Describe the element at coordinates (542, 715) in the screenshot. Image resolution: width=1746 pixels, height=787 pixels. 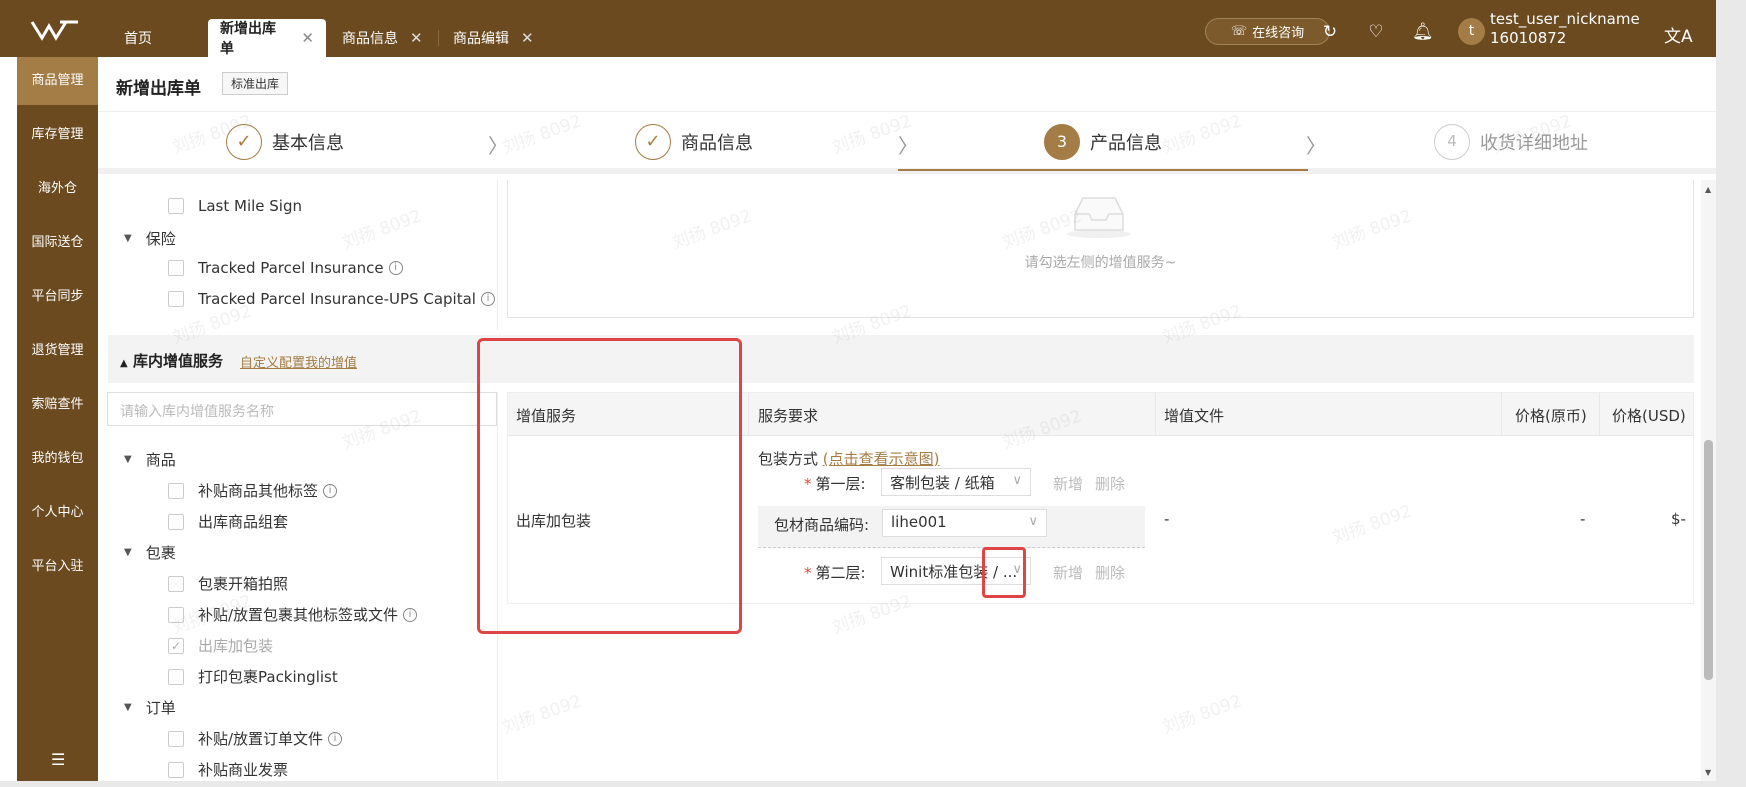
I see `watermark: 刘扬 8092` at that location.